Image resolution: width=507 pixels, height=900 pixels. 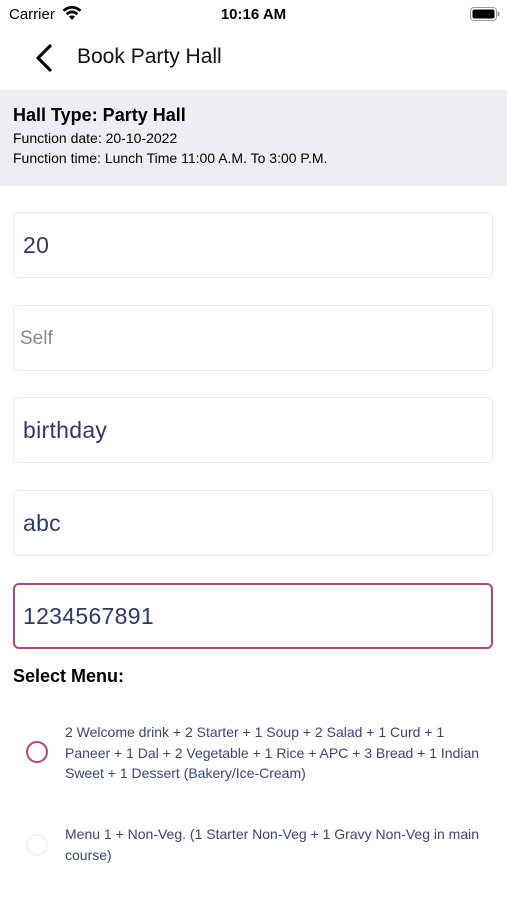 What do you see at coordinates (65, 430) in the screenshot?
I see `occasion-input-value: birthday` at bounding box center [65, 430].